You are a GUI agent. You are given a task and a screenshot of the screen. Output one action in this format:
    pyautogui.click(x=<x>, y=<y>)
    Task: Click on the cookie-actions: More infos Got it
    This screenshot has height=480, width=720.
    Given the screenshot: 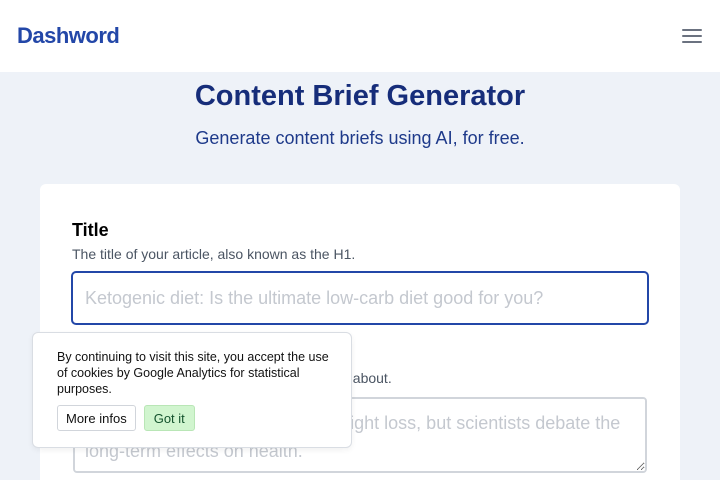 What is the action you would take?
    pyautogui.click(x=126, y=418)
    